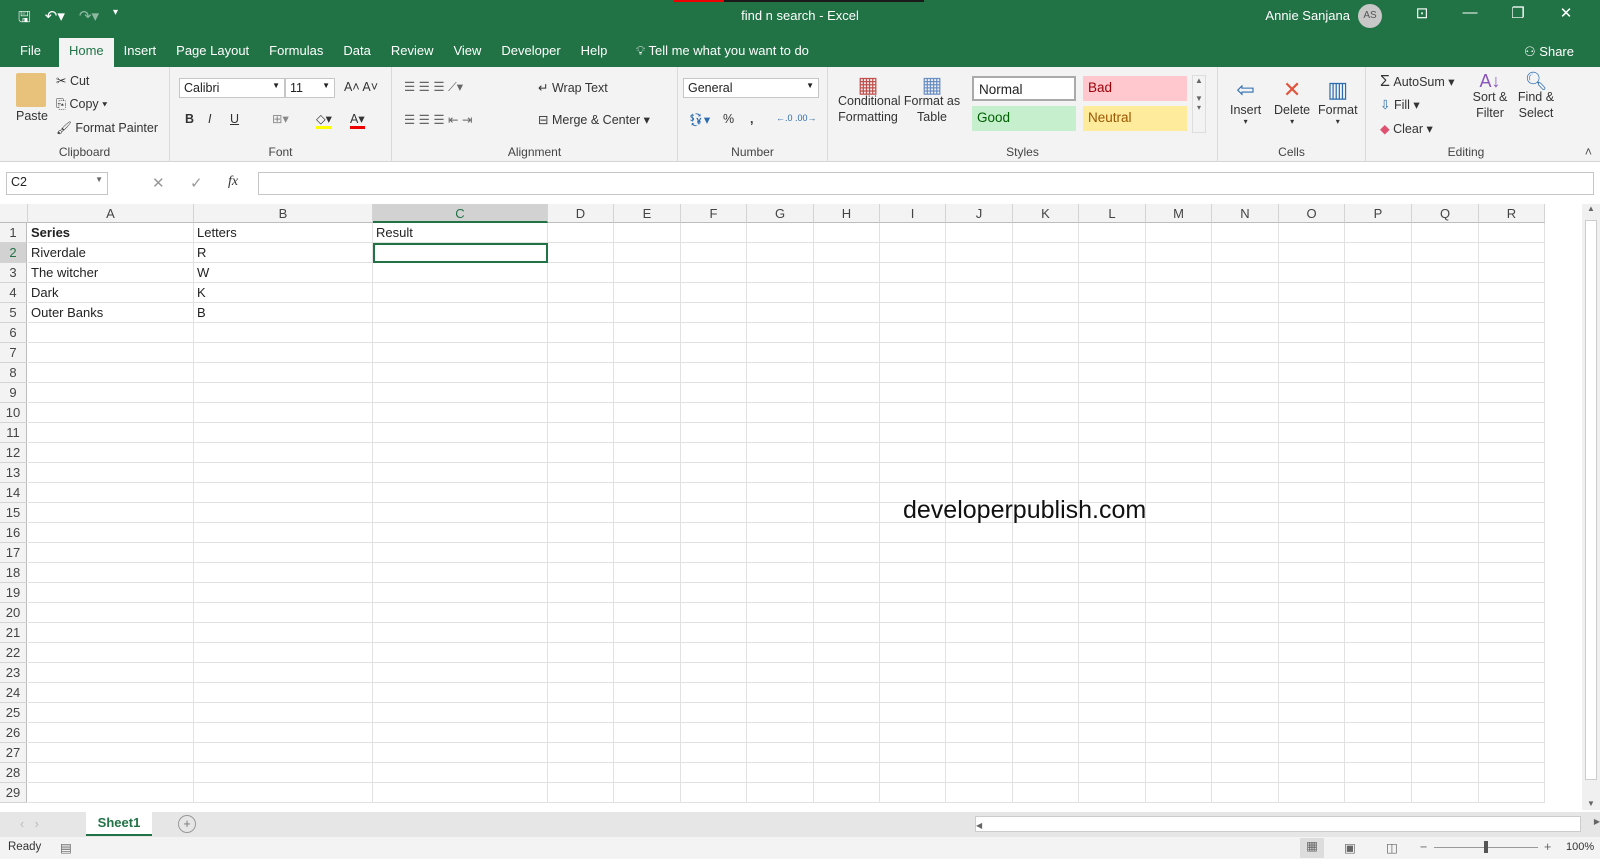  What do you see at coordinates (283, 453) in the screenshot?
I see `cell-B12` at bounding box center [283, 453].